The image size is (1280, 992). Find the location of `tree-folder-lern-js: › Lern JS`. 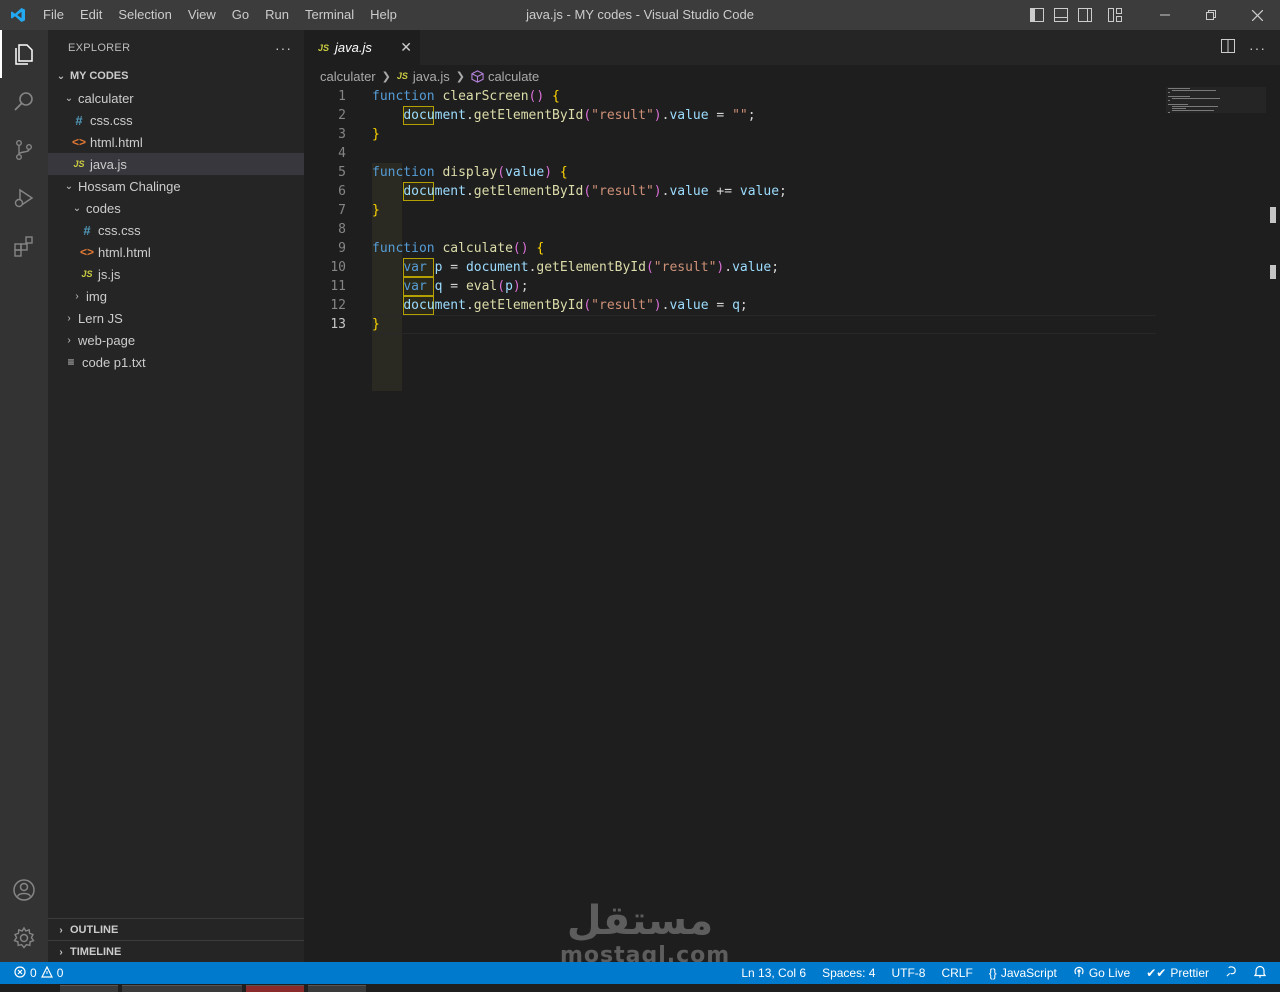

tree-folder-lern-js: › Lern JS is located at coordinates (176, 318).